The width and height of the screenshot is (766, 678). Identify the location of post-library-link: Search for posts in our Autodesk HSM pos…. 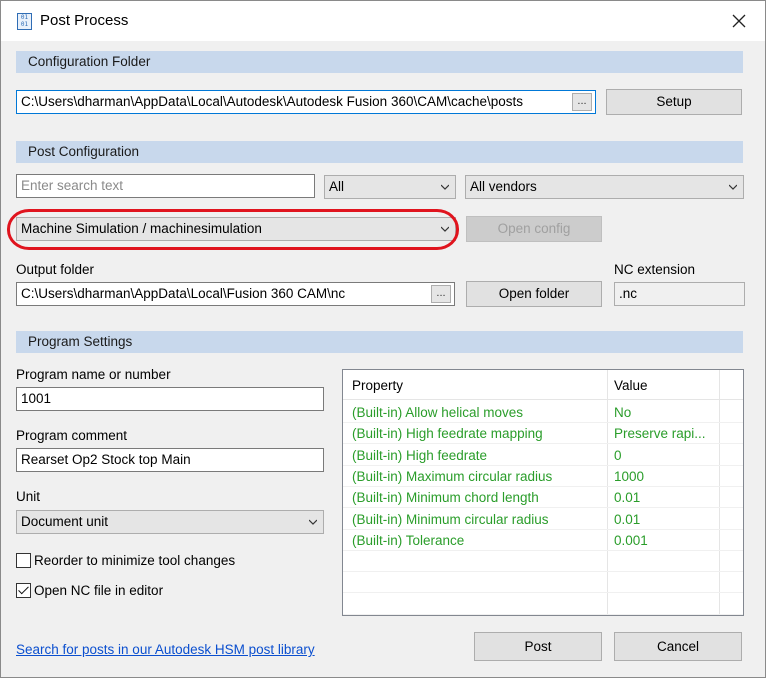
(165, 649).